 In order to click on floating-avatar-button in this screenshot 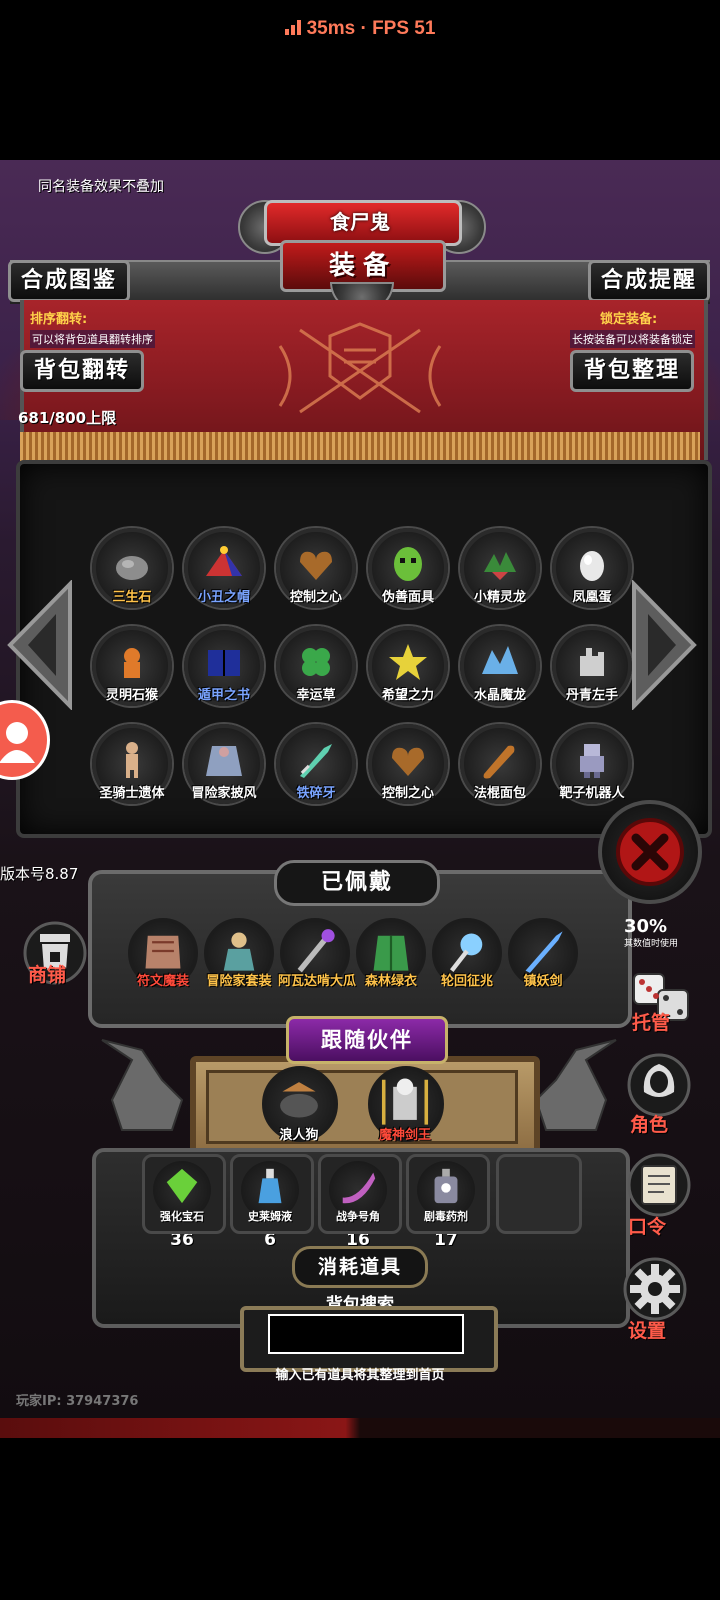, I will do `click(25, 740)`.